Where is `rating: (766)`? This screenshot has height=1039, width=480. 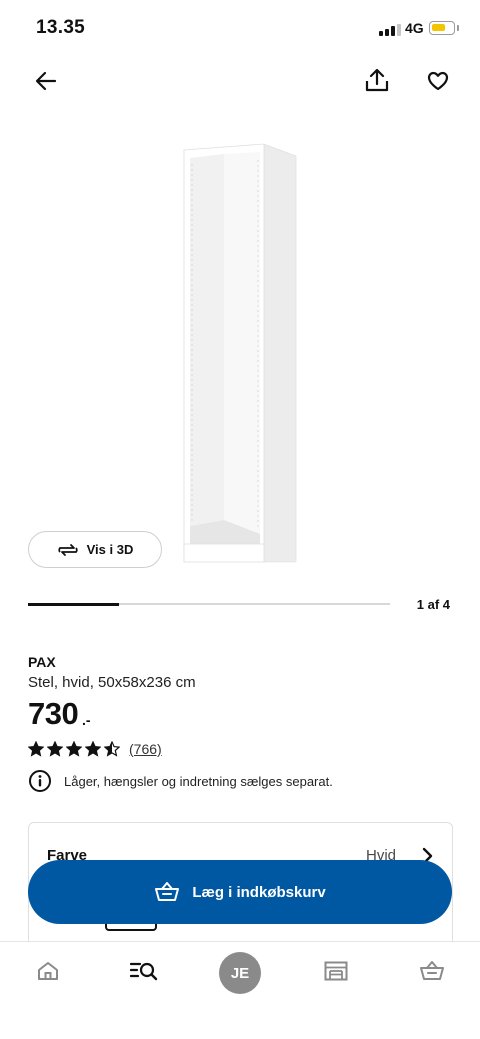
rating: (766) is located at coordinates (95, 749).